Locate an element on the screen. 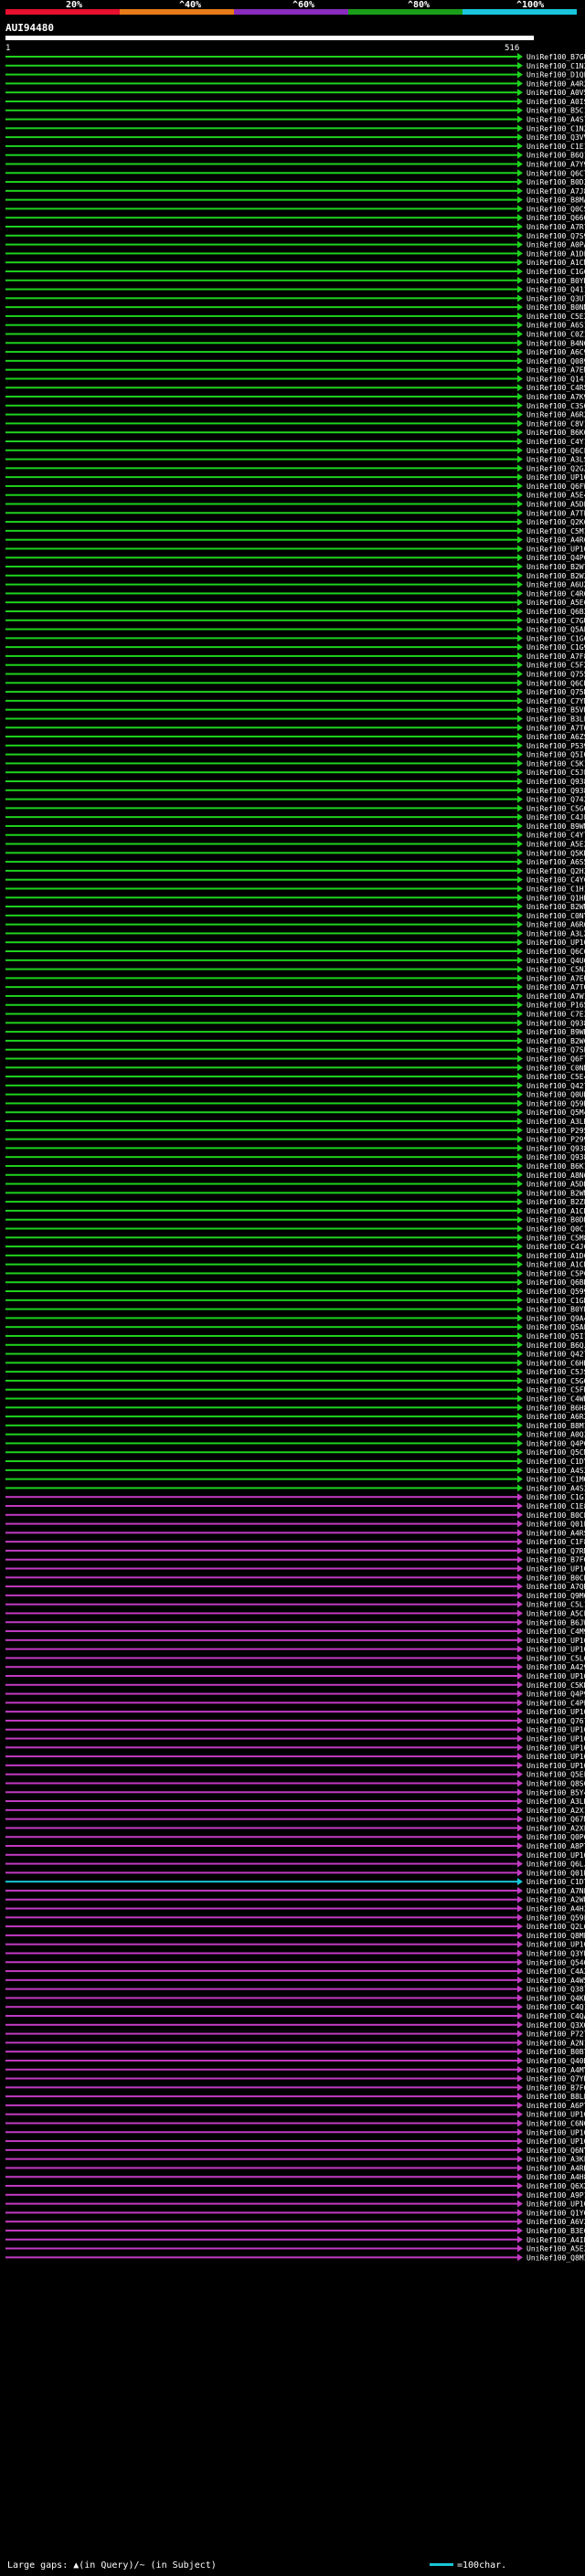 The image size is (585, 2576). hit-label: UniRef100_Q8S694 is located at coordinates (556, 1783).